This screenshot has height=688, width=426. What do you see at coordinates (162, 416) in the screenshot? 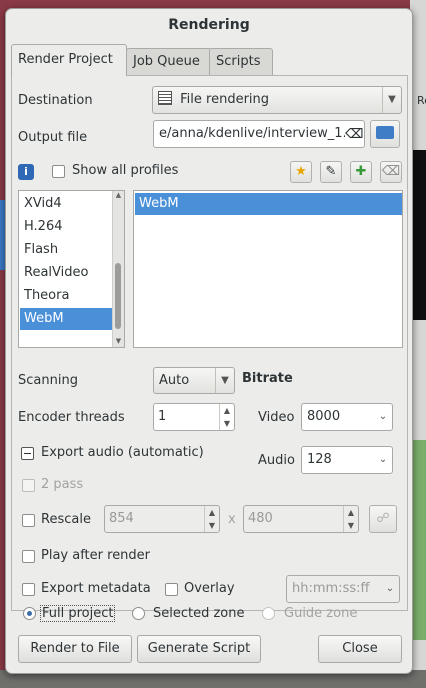
I see `encoder-threads-value: 1` at bounding box center [162, 416].